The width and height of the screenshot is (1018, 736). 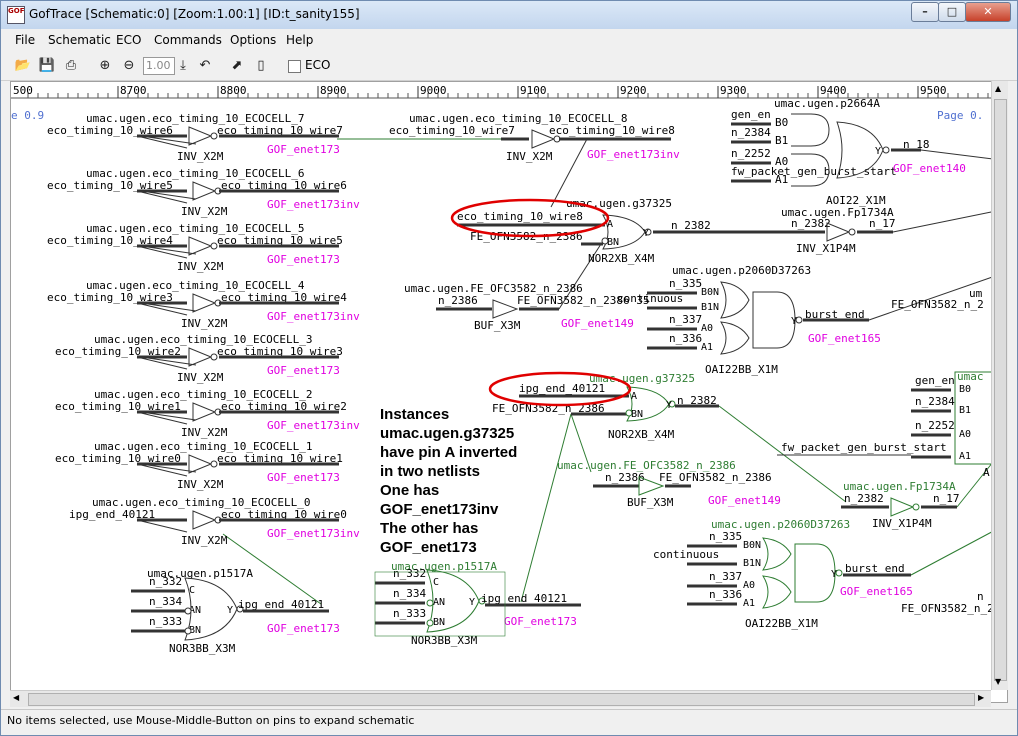 What do you see at coordinates (781, 623) in the screenshot?
I see `cell-type: OAI22BB_X1M` at bounding box center [781, 623].